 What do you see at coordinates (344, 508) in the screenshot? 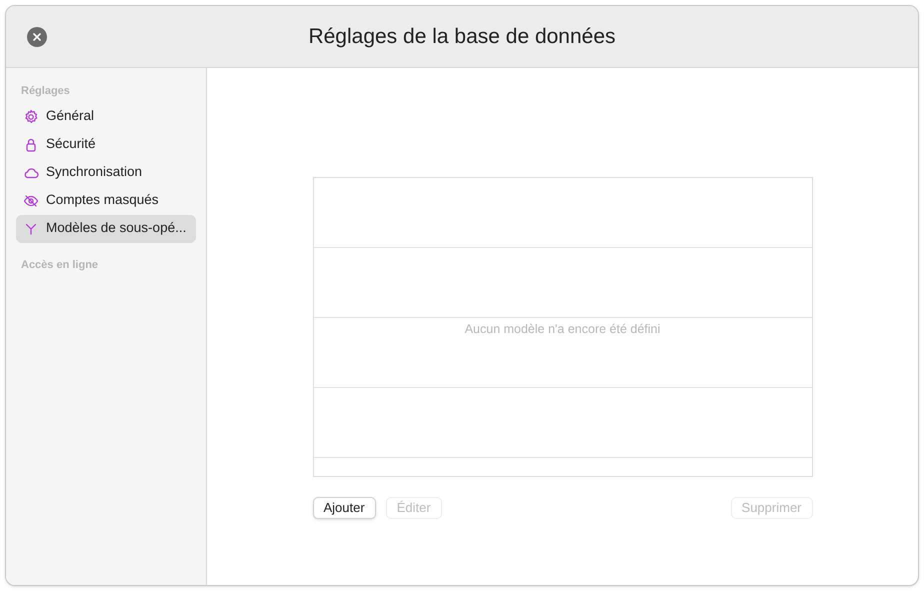
I see `action-button: Ajouter` at bounding box center [344, 508].